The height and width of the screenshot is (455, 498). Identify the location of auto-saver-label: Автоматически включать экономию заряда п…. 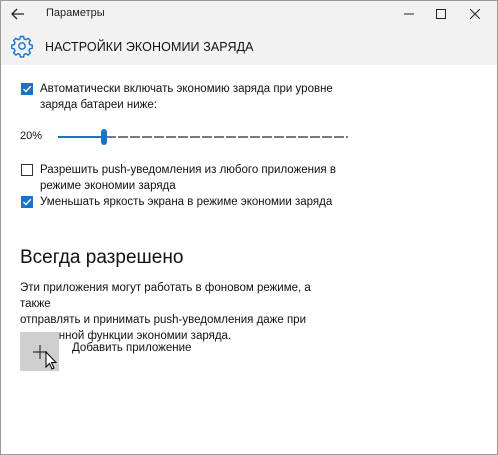
(186, 97).